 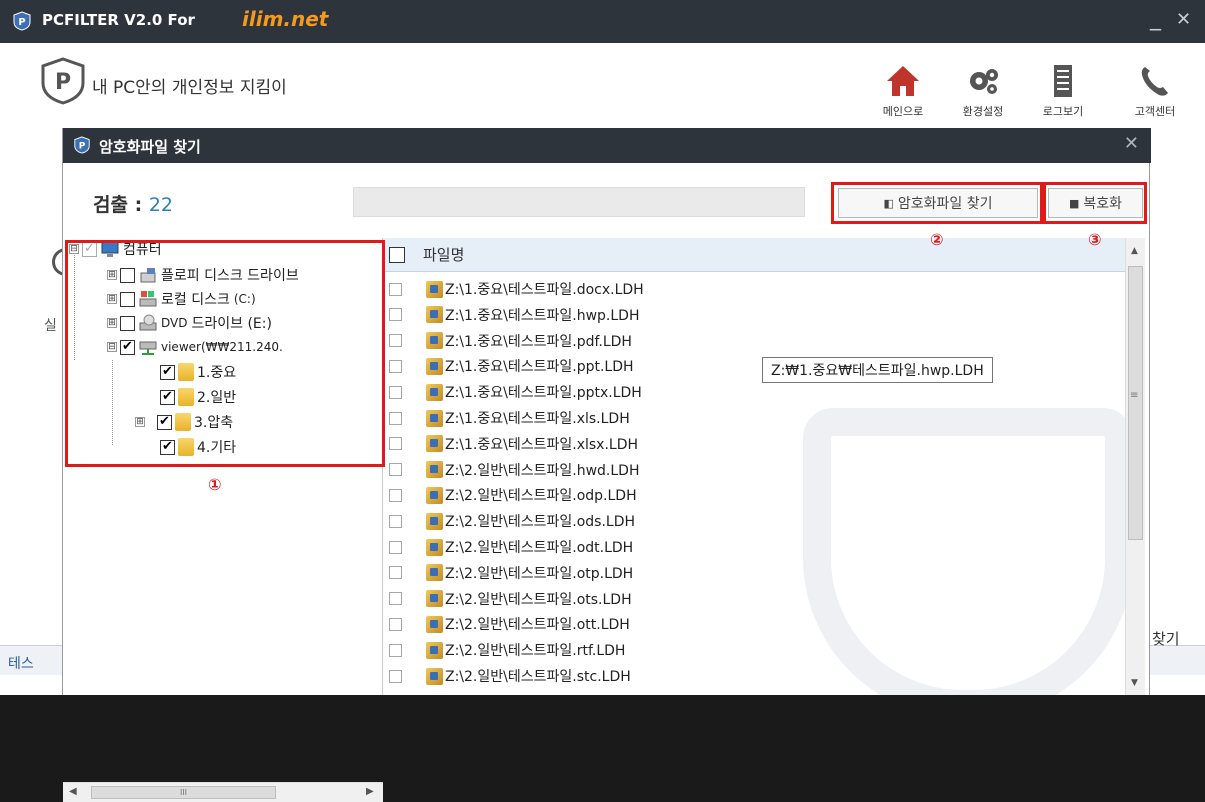 What do you see at coordinates (754, 315) in the screenshot?
I see `file-row: Z:\1.중요\테스트파일.hwp.LDH` at bounding box center [754, 315].